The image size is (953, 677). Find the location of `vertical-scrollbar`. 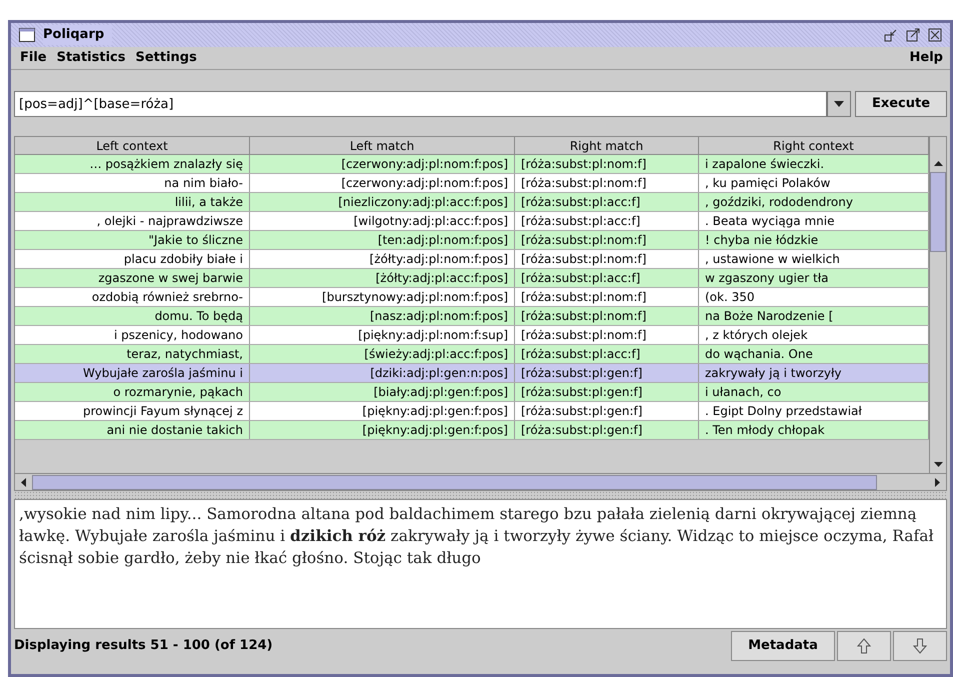

vertical-scrollbar is located at coordinates (937, 305).